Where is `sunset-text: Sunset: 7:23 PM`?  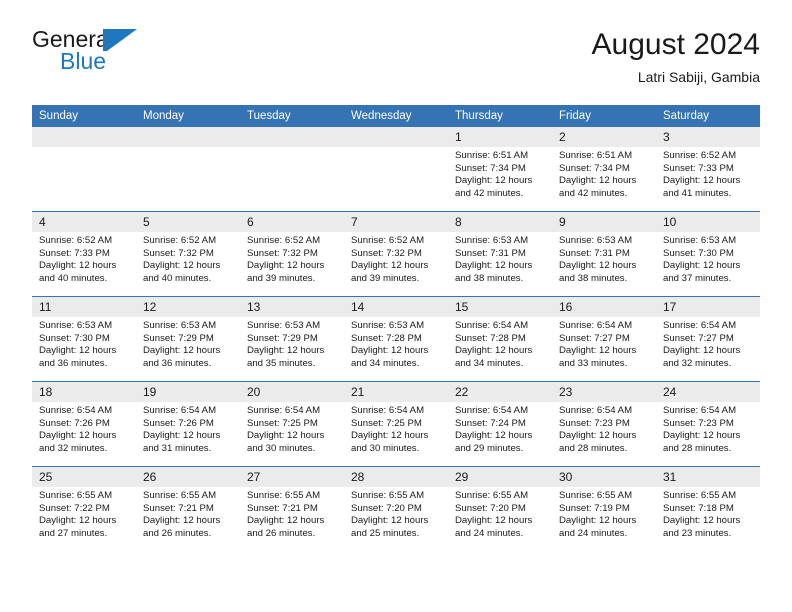 sunset-text: Sunset: 7:23 PM is located at coordinates (594, 423).